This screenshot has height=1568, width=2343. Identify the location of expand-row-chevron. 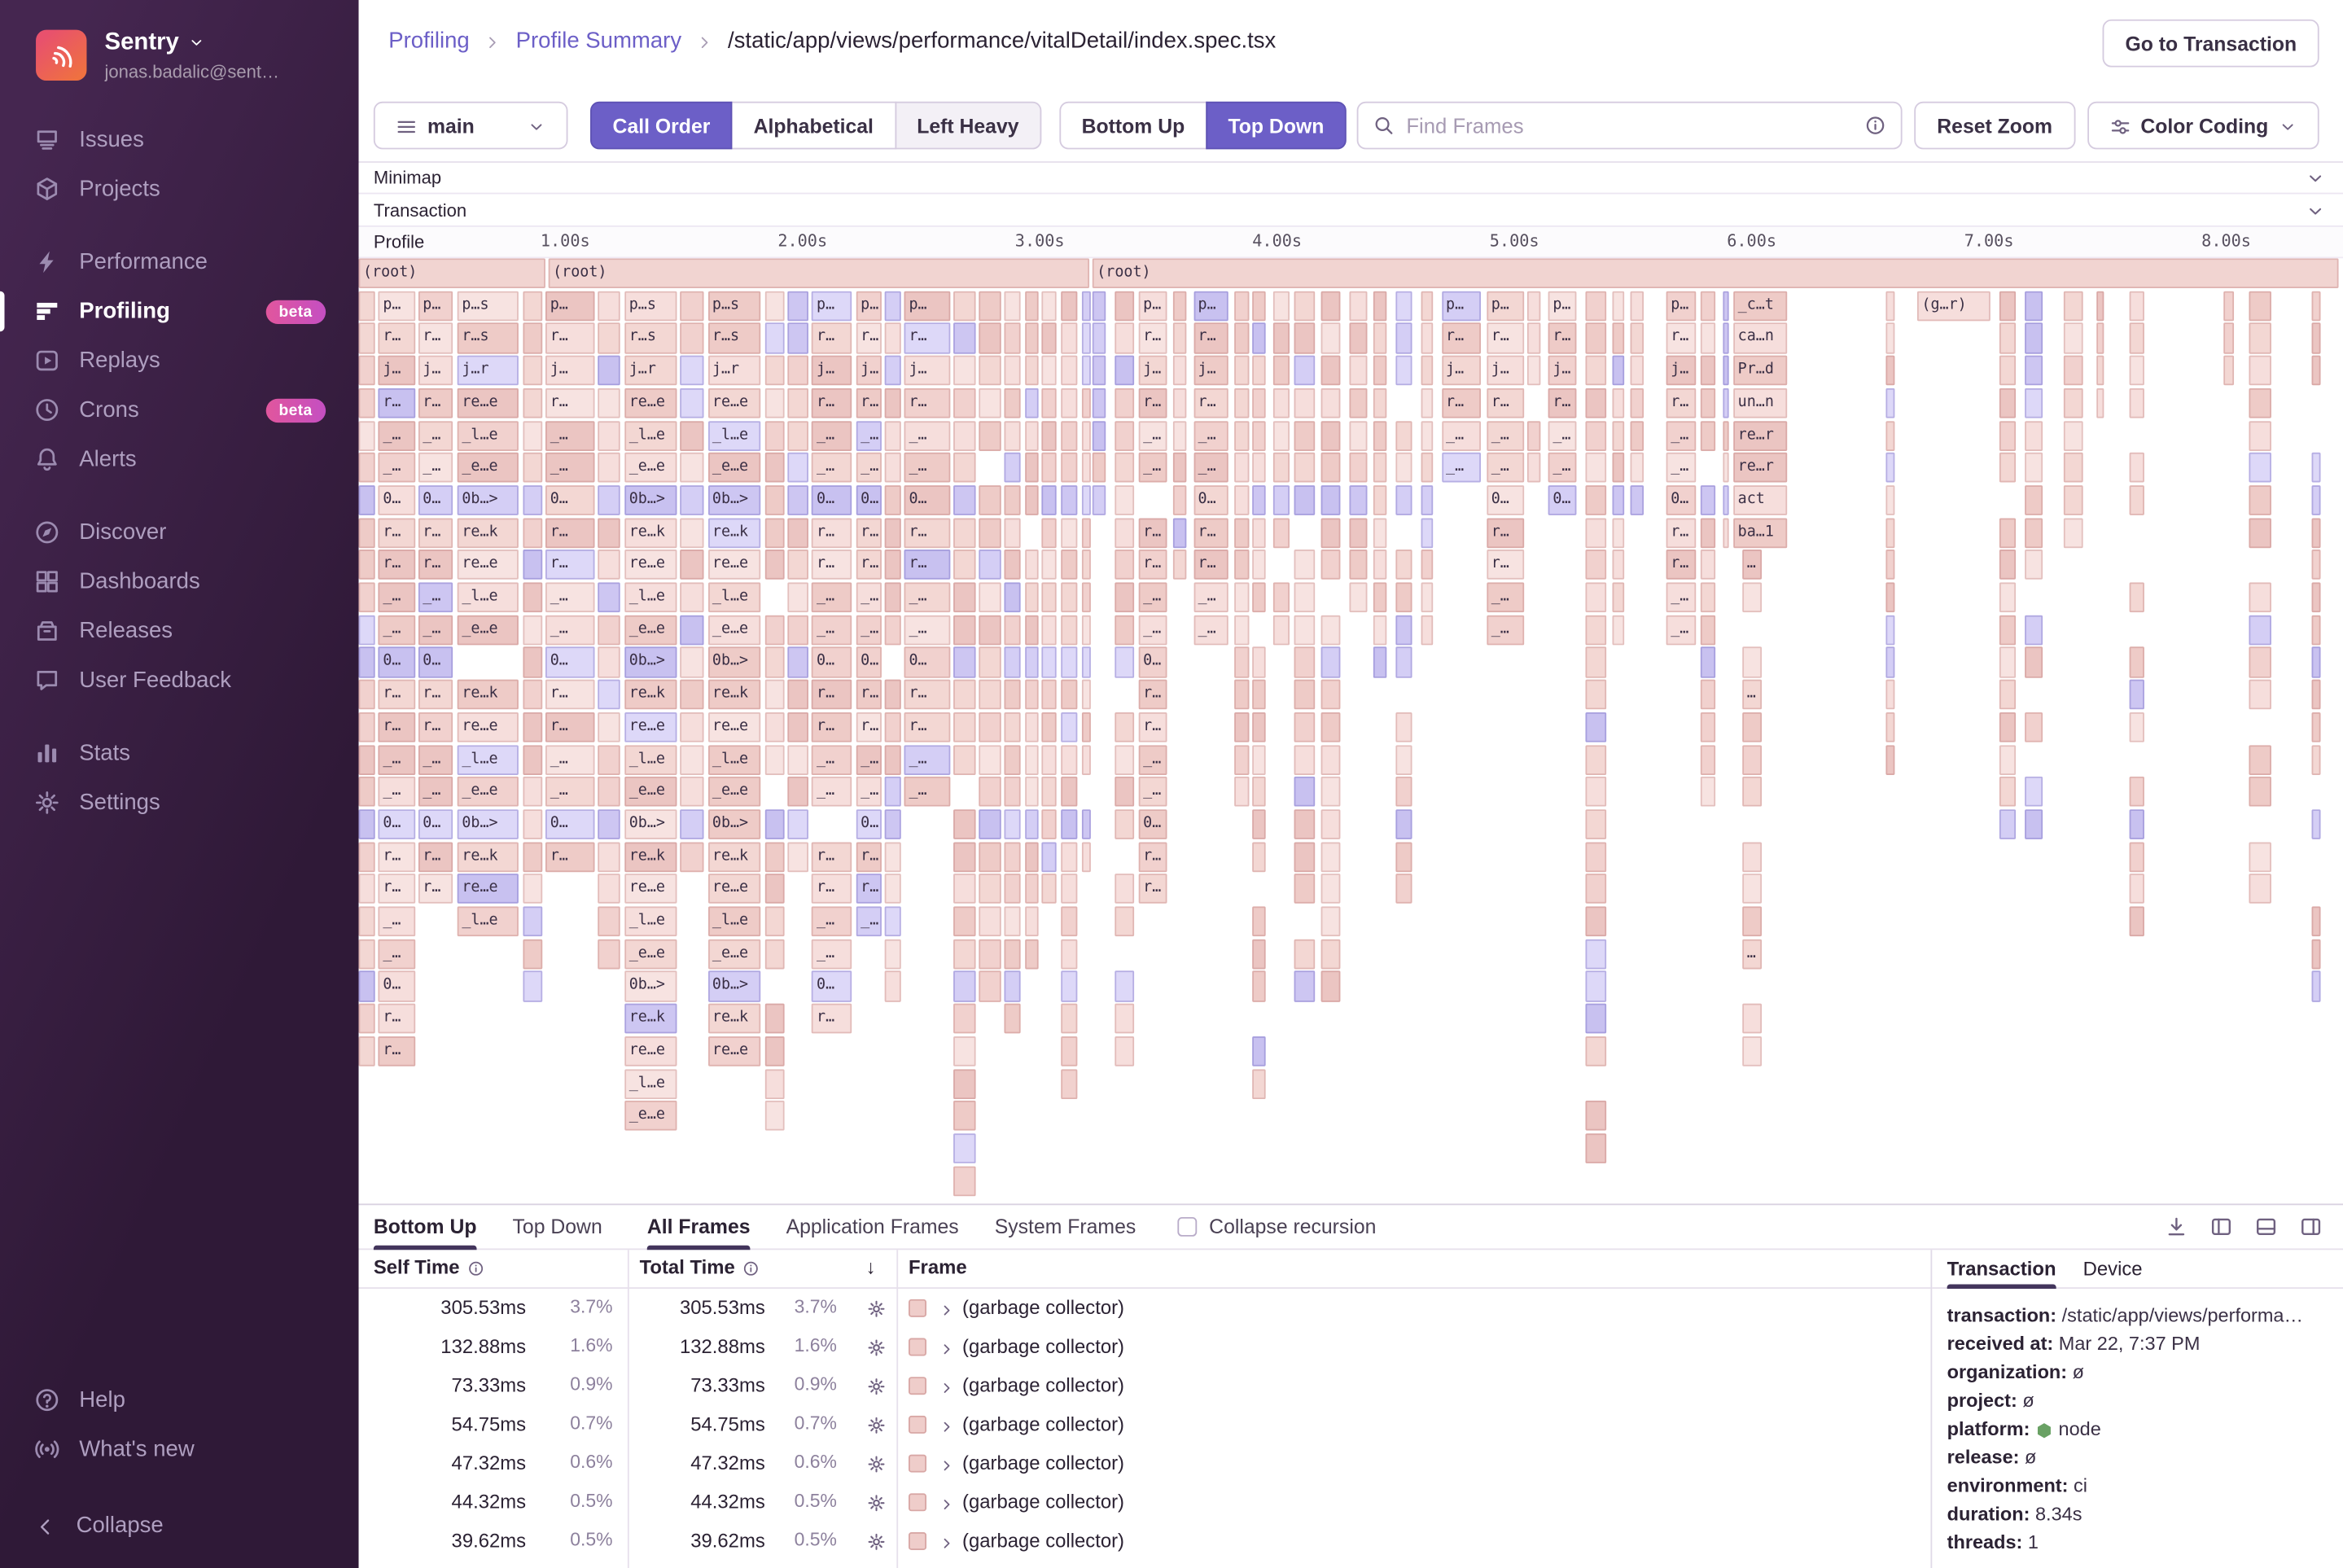
(947, 1465).